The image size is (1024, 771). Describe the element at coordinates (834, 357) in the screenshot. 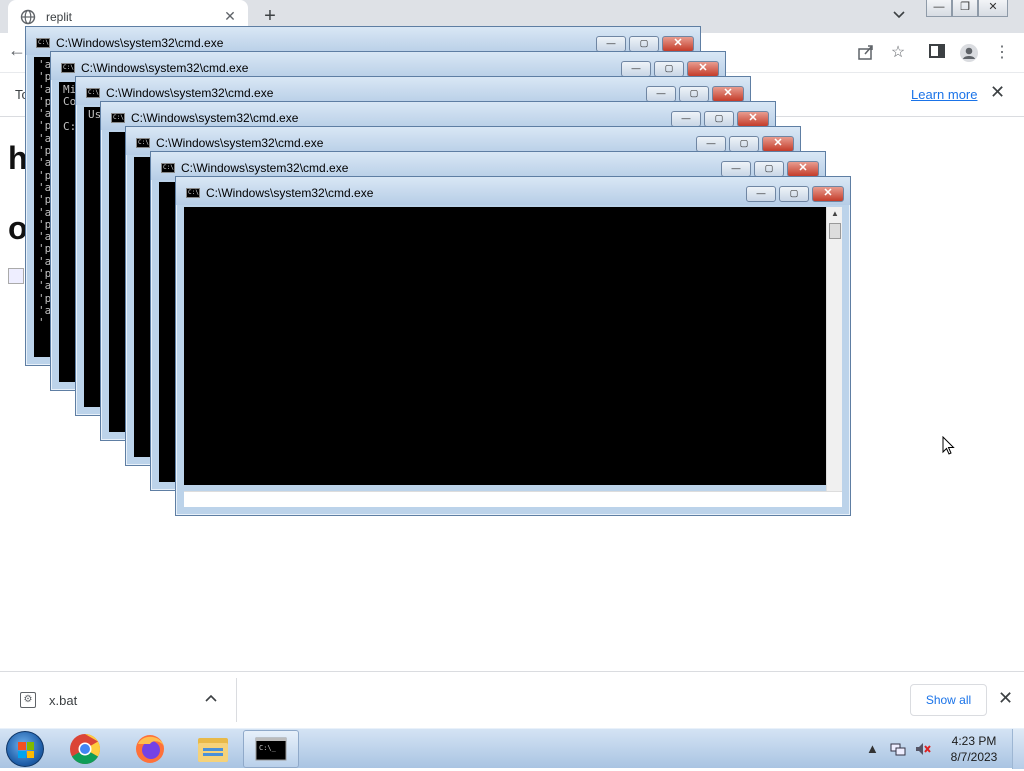

I see `cmd-scrollbar: ▲▼` at that location.